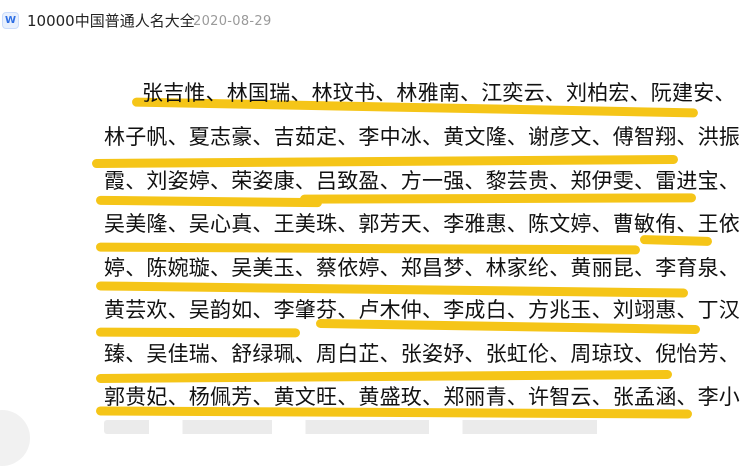 The image size is (750, 466). I want to click on document-text-line: 臻、吴佳瑞、舒绿珮、周白芷、张姿妤、张虹伦、周琼玟、倪怡芳、, so click(422, 354).